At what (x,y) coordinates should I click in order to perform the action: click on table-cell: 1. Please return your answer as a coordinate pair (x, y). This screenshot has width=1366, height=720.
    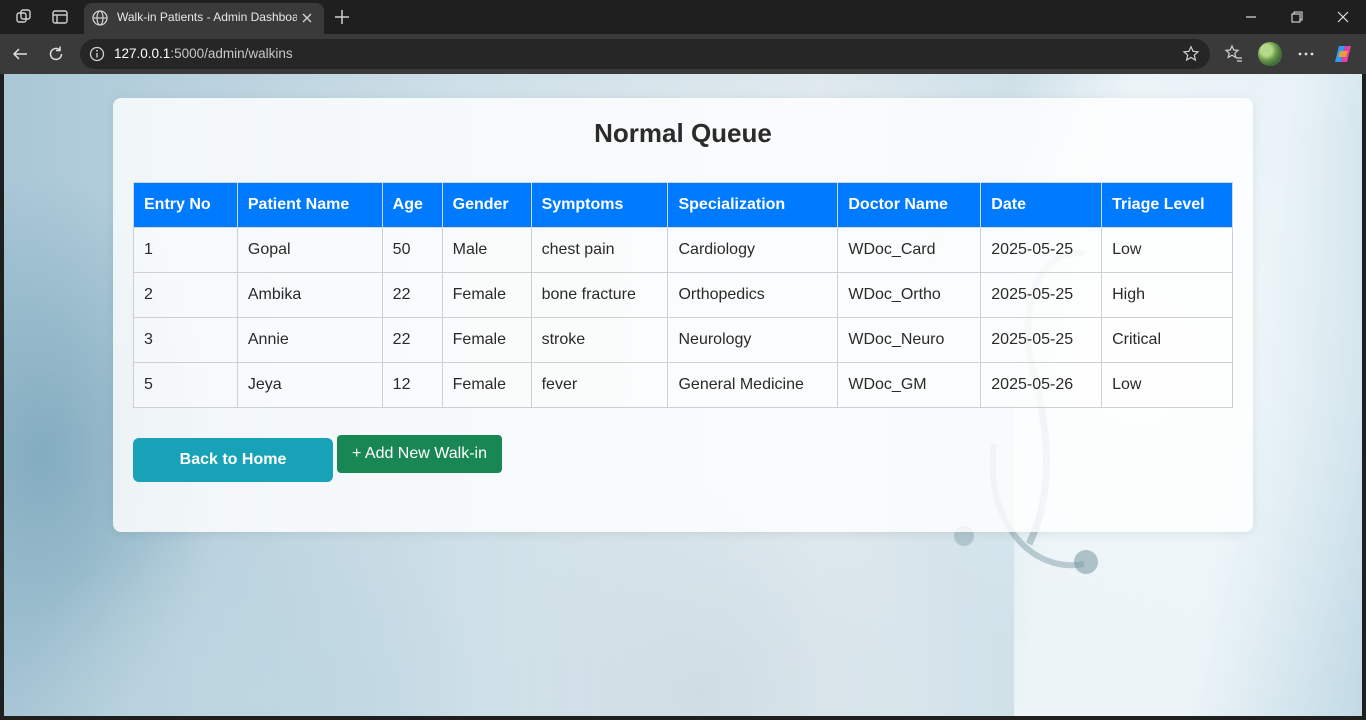
    Looking at the image, I should click on (185, 250).